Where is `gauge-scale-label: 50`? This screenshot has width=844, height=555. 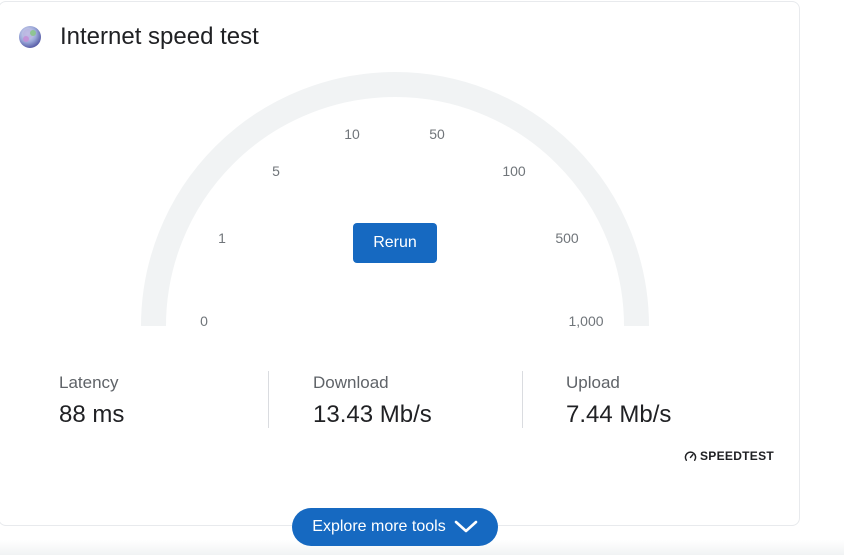 gauge-scale-label: 50 is located at coordinates (437, 134).